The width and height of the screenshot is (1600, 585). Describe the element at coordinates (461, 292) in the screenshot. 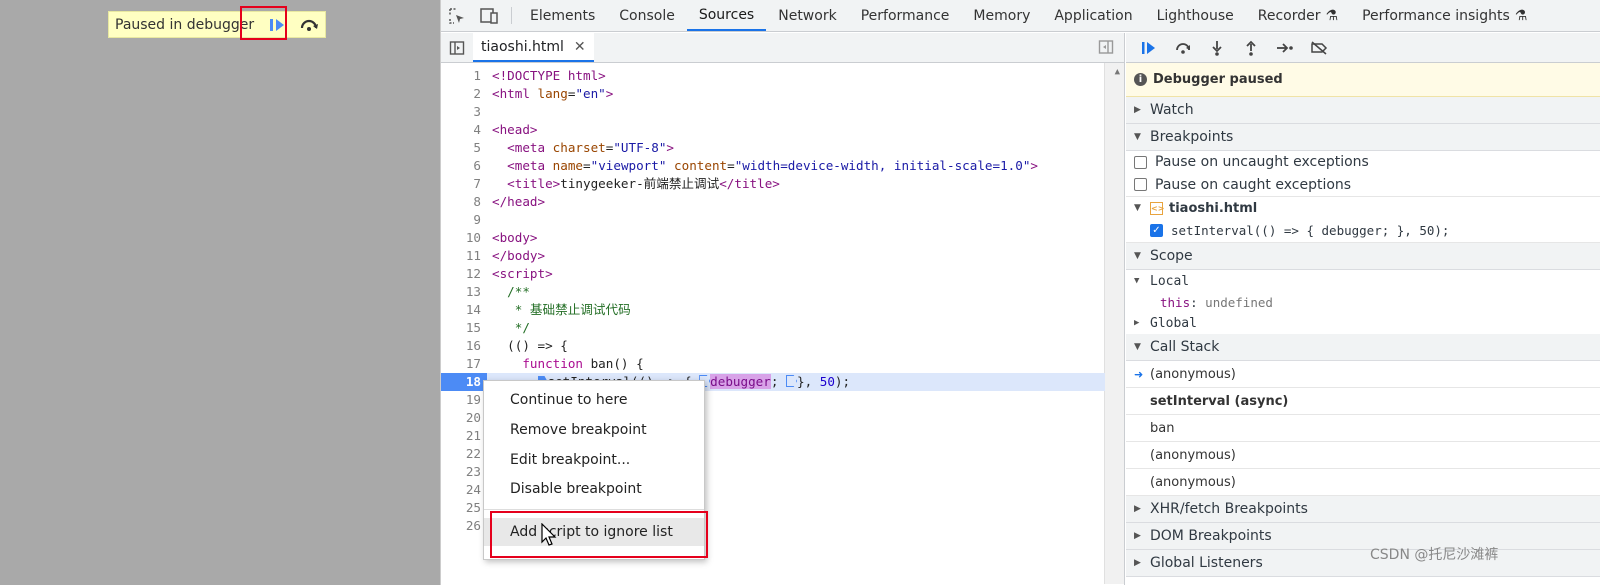

I see `line-number: 13` at that location.